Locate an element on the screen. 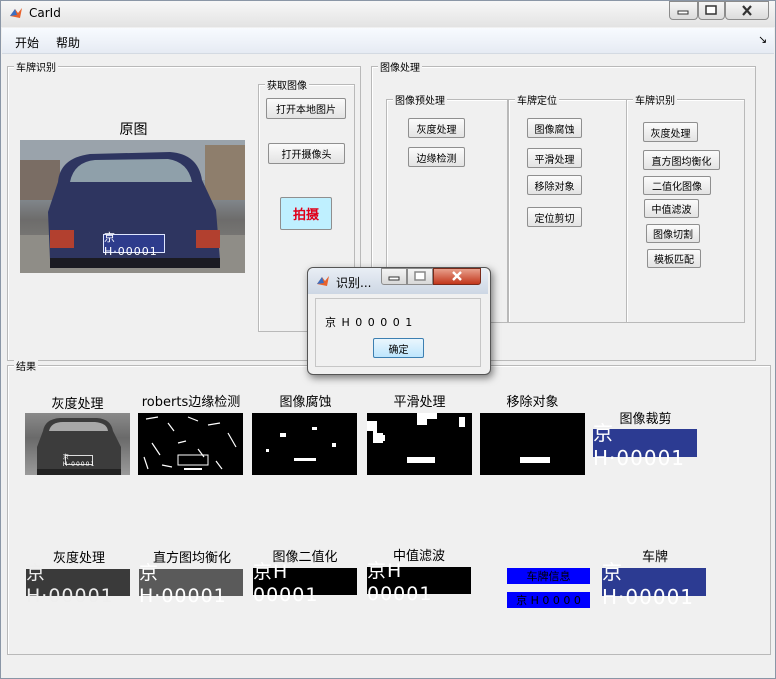 This screenshot has height=679, width=776. result-binary-plate: 京H 00001 is located at coordinates (305, 583).